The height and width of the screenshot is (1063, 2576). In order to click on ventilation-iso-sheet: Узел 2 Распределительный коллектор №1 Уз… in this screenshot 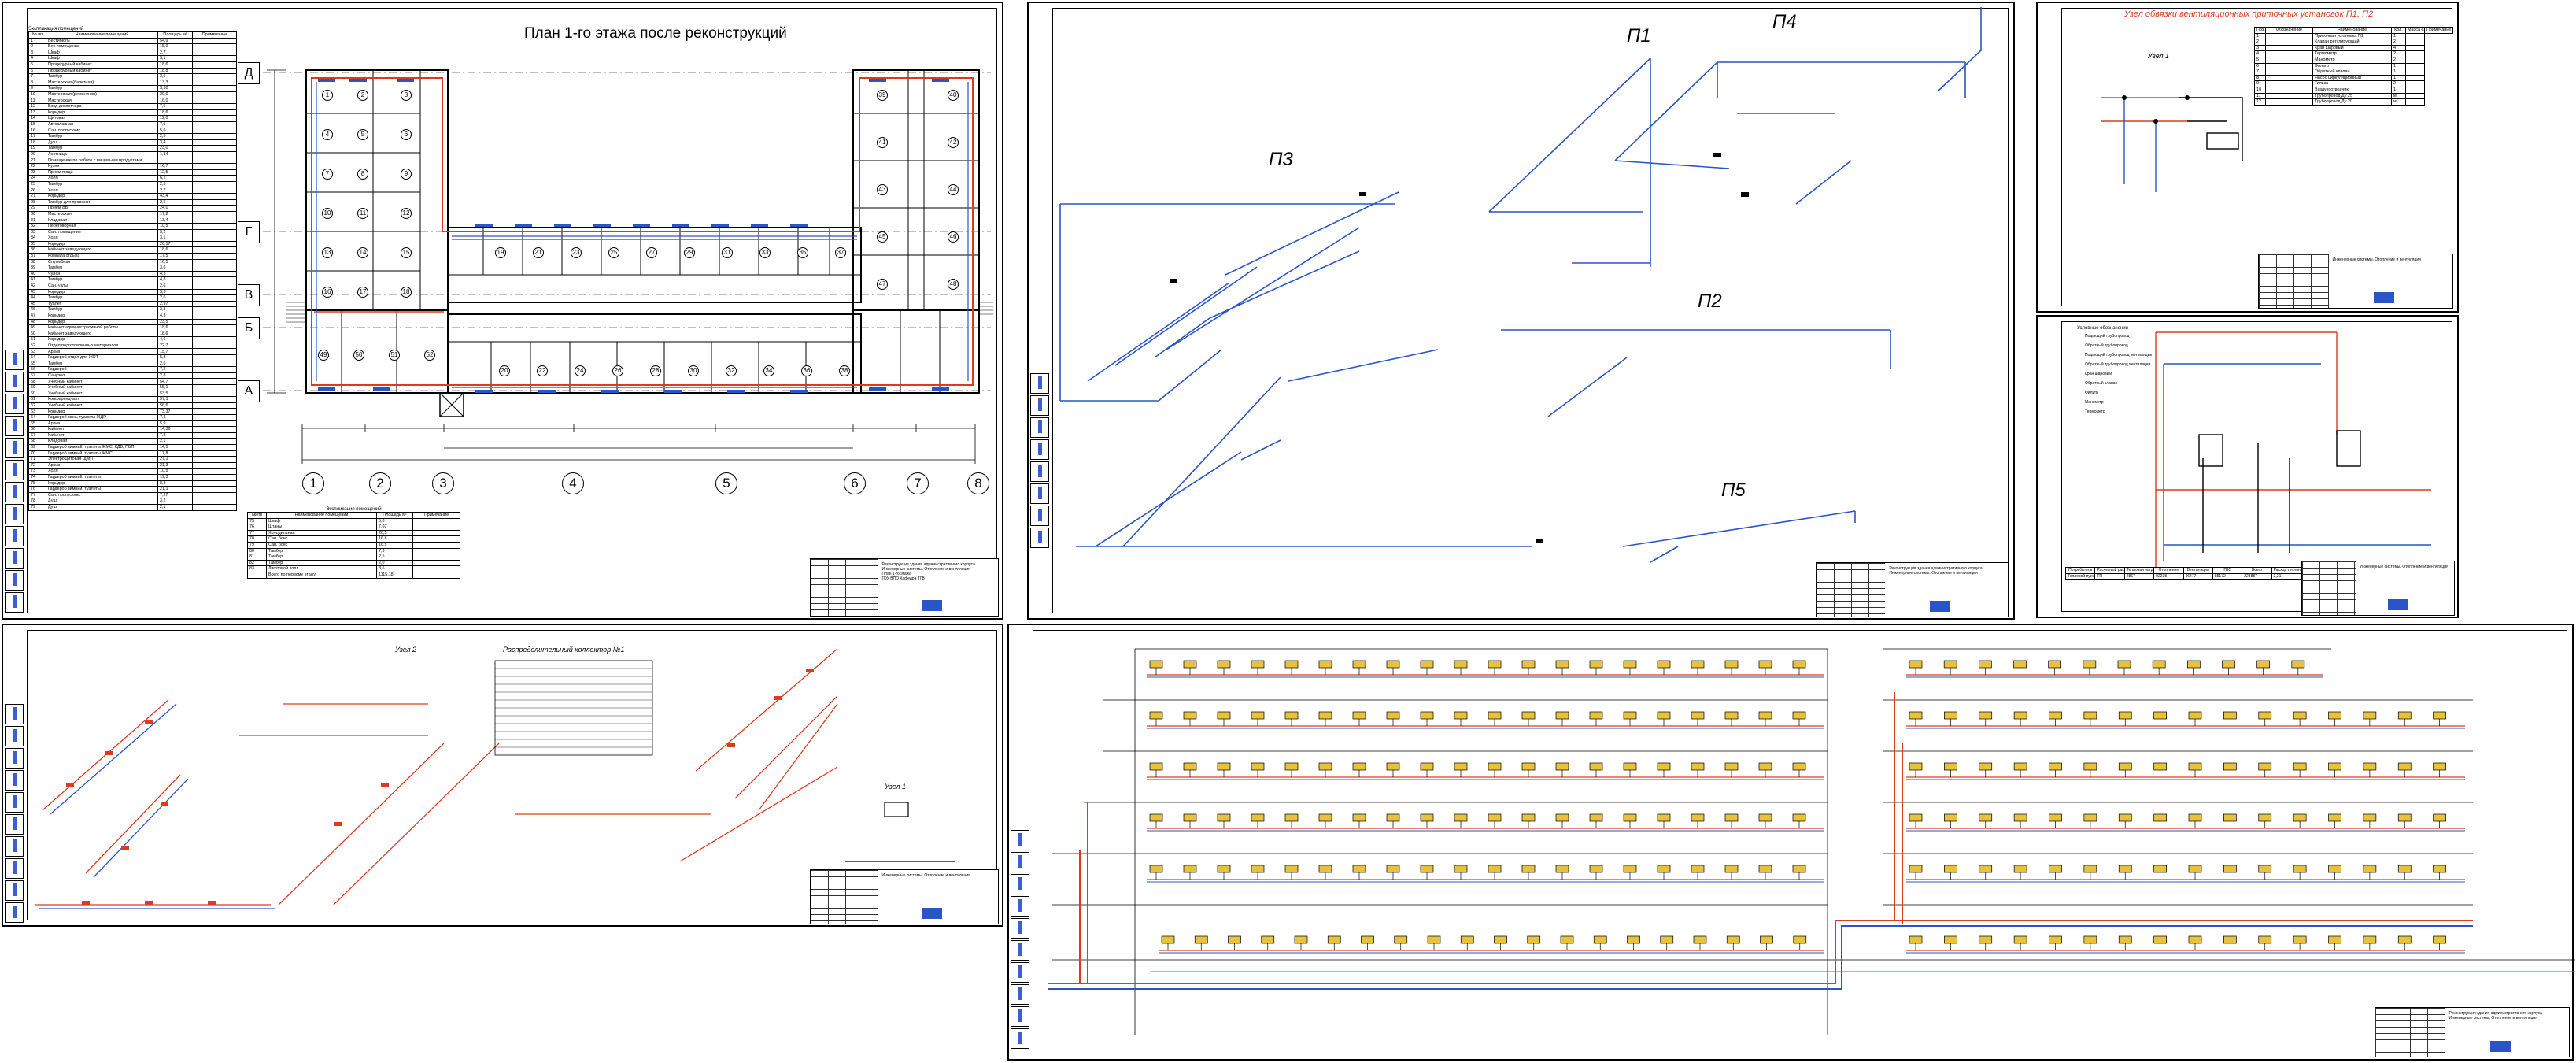, I will do `click(502, 775)`.